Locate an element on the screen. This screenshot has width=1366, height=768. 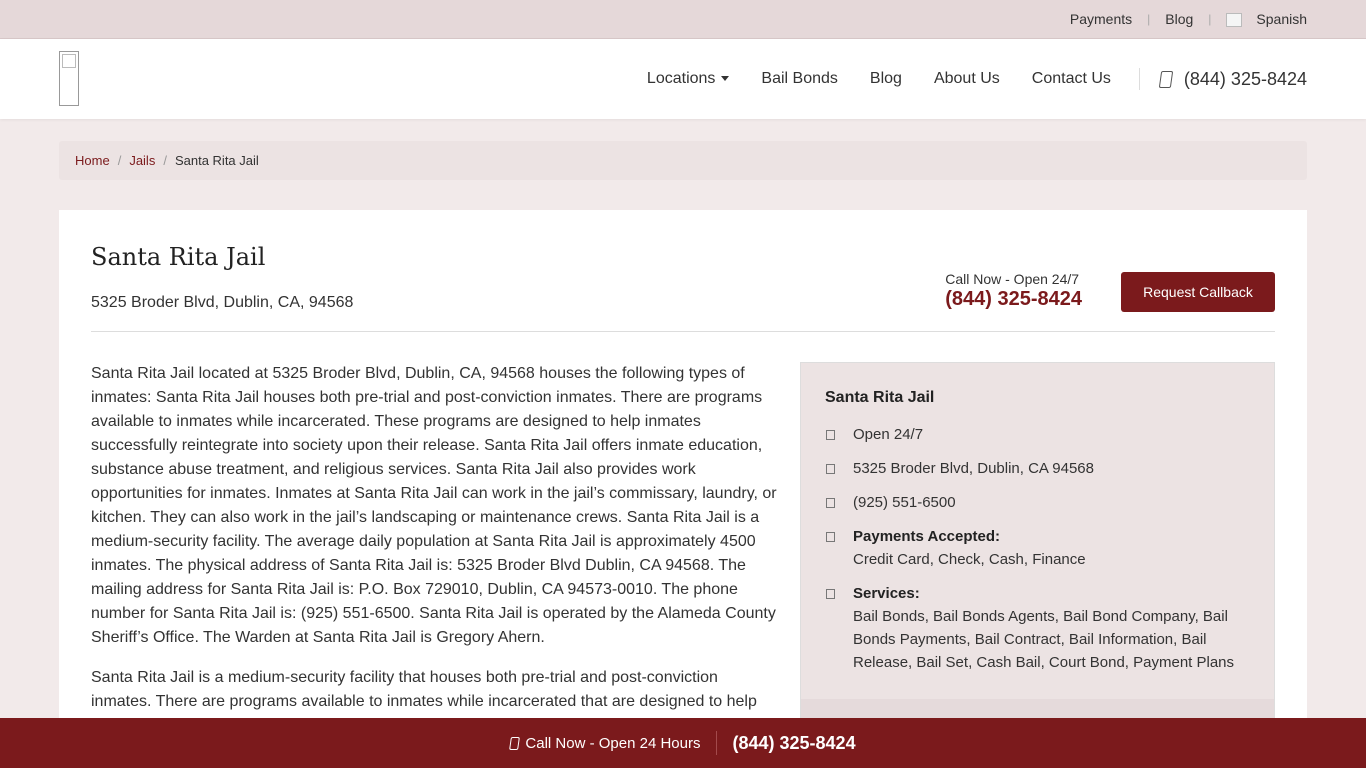
info-services-label: Services: is located at coordinates (886, 593).